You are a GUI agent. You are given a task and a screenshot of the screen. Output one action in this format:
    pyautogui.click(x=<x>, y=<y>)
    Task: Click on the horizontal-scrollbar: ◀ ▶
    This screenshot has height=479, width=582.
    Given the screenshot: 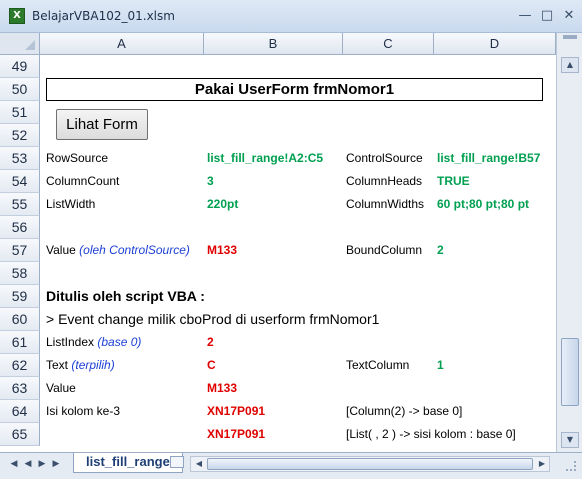 What is the action you would take?
    pyautogui.click(x=370, y=464)
    